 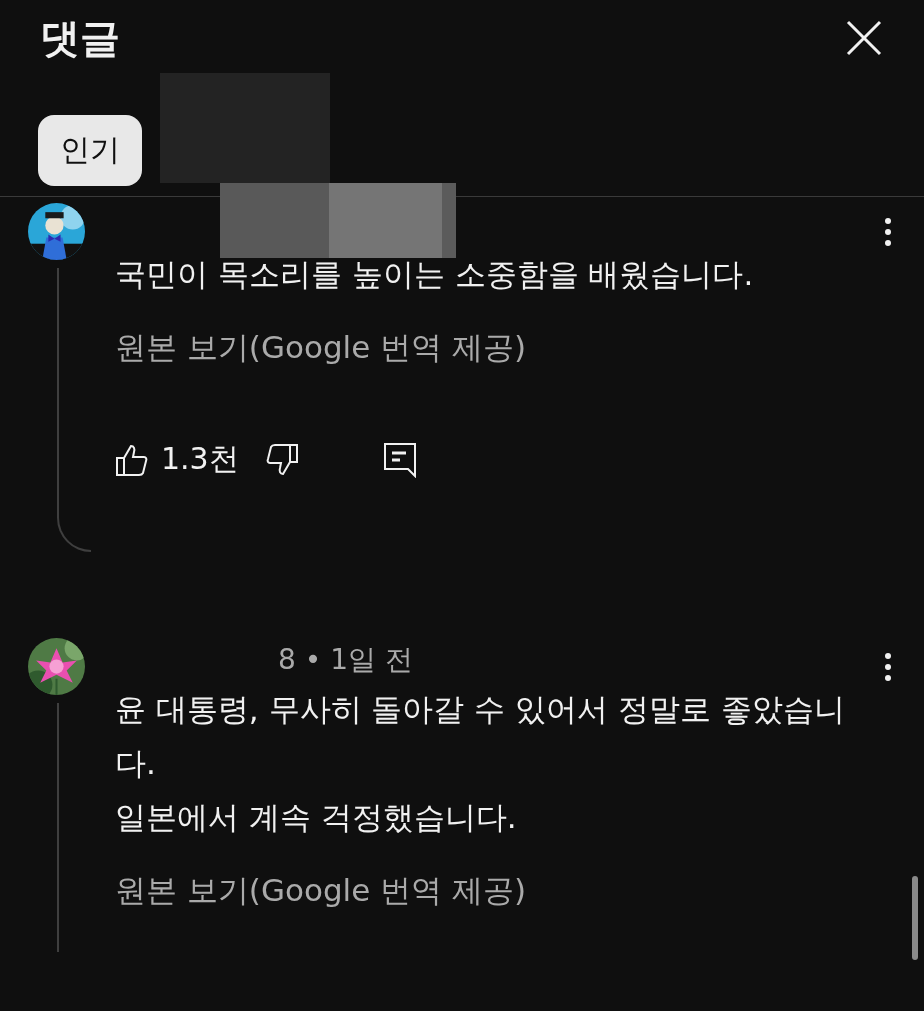 What do you see at coordinates (435, 274) in the screenshot?
I see `comment-text: 국민이 목소리를 높이는 소중함을 배웠습니다.` at bounding box center [435, 274].